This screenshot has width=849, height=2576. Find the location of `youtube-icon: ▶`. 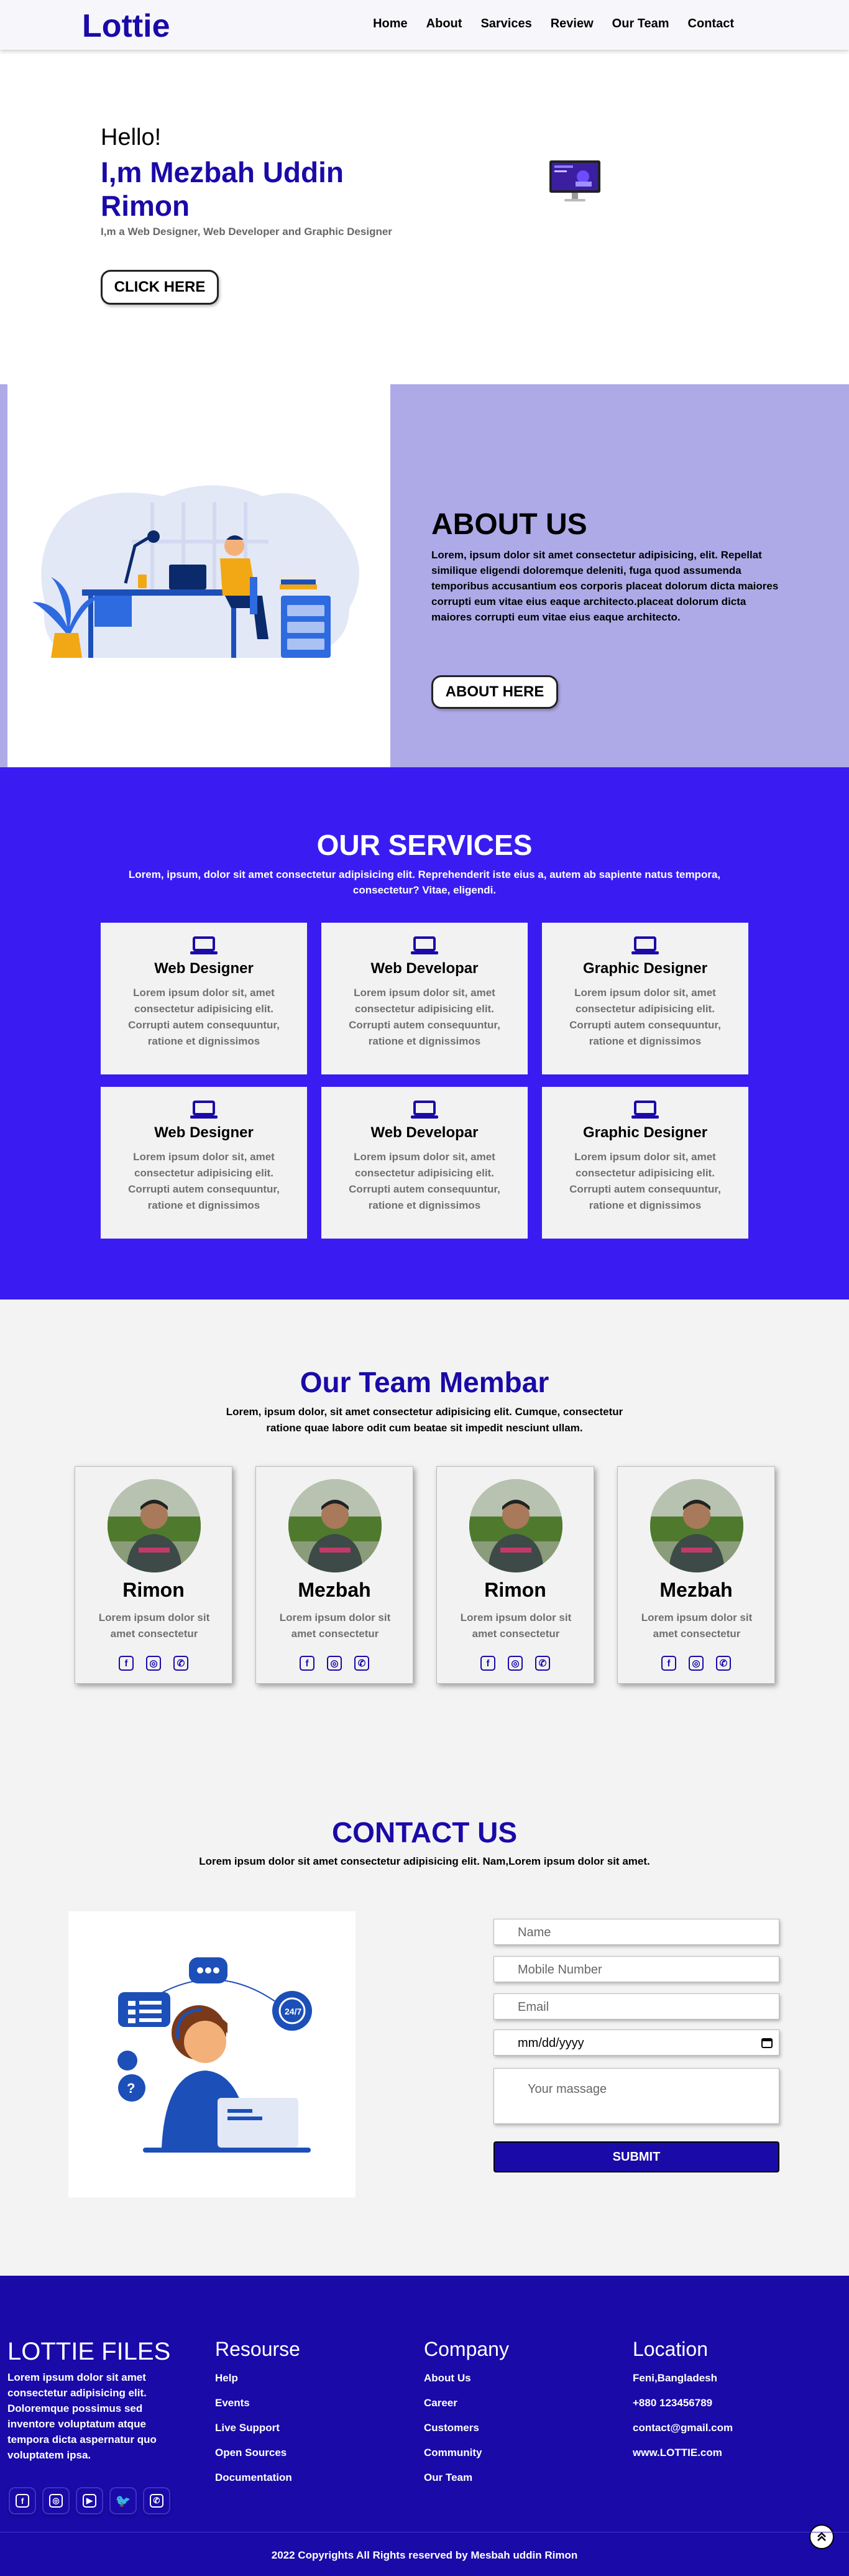

youtube-icon: ▶ is located at coordinates (90, 2500).